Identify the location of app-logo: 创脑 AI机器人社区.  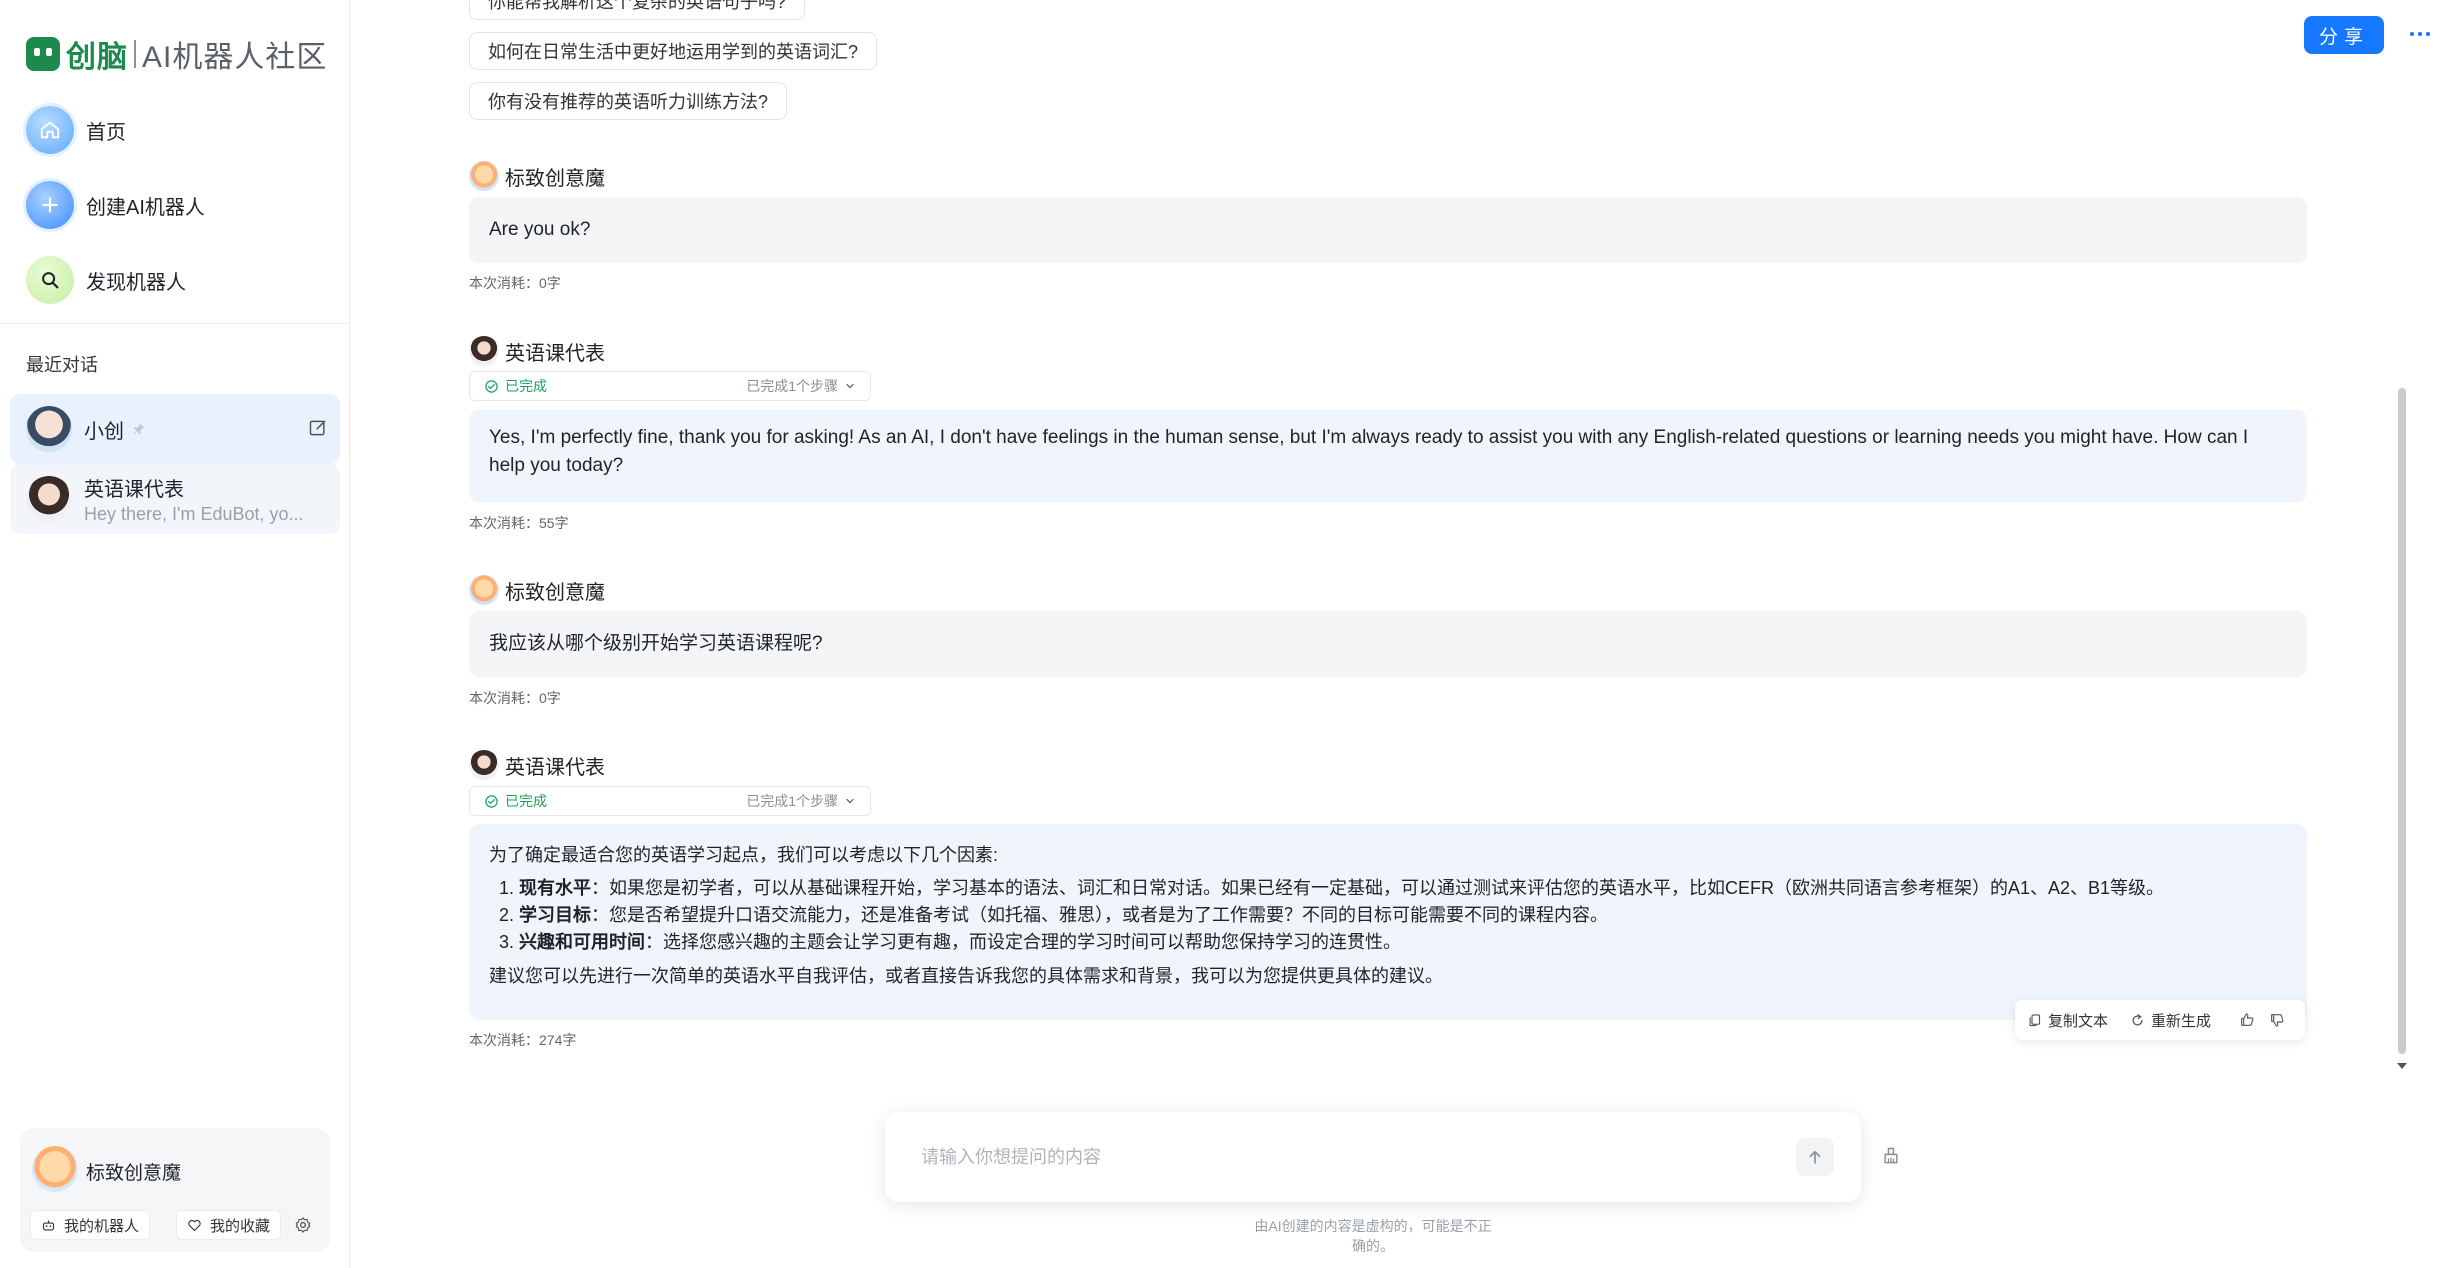
(177, 54).